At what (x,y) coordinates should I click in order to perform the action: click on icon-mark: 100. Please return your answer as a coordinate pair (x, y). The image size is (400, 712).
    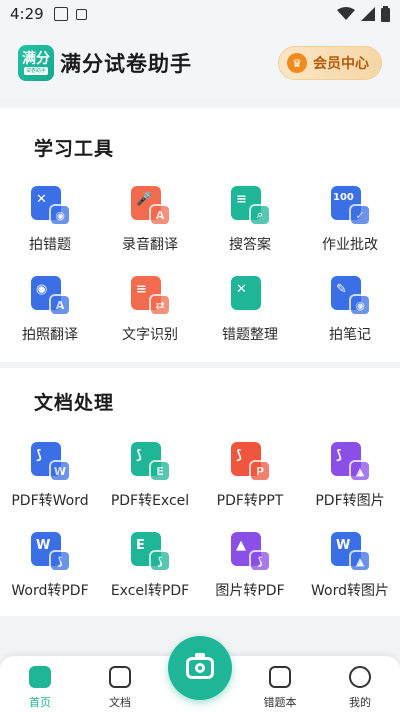
    Looking at the image, I should click on (343, 197).